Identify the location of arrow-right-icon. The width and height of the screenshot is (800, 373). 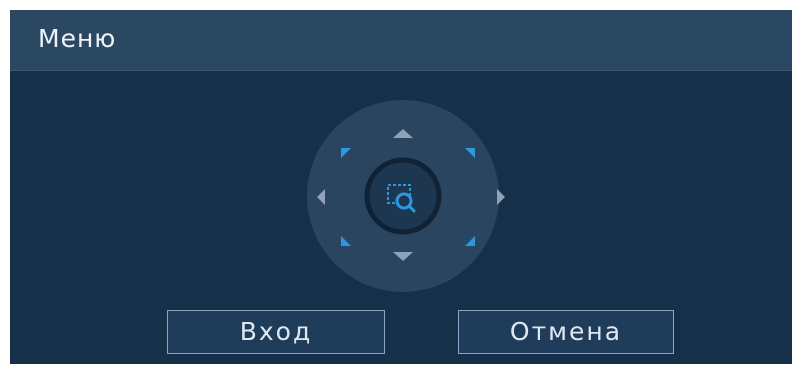
(501, 197).